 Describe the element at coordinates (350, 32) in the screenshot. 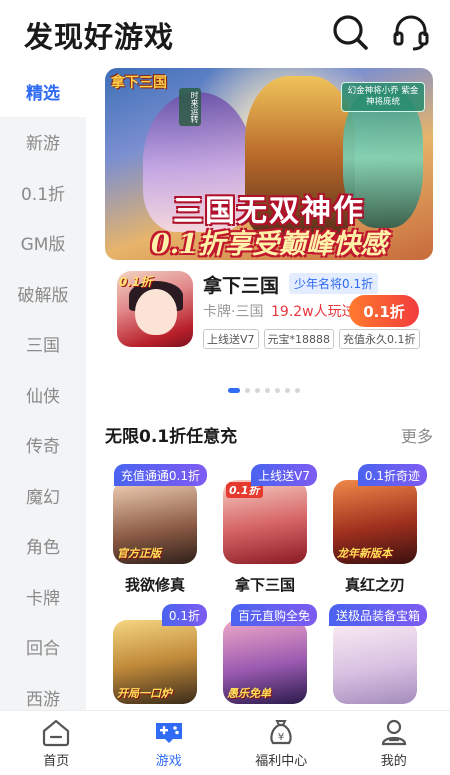

I see `search-icon` at that location.